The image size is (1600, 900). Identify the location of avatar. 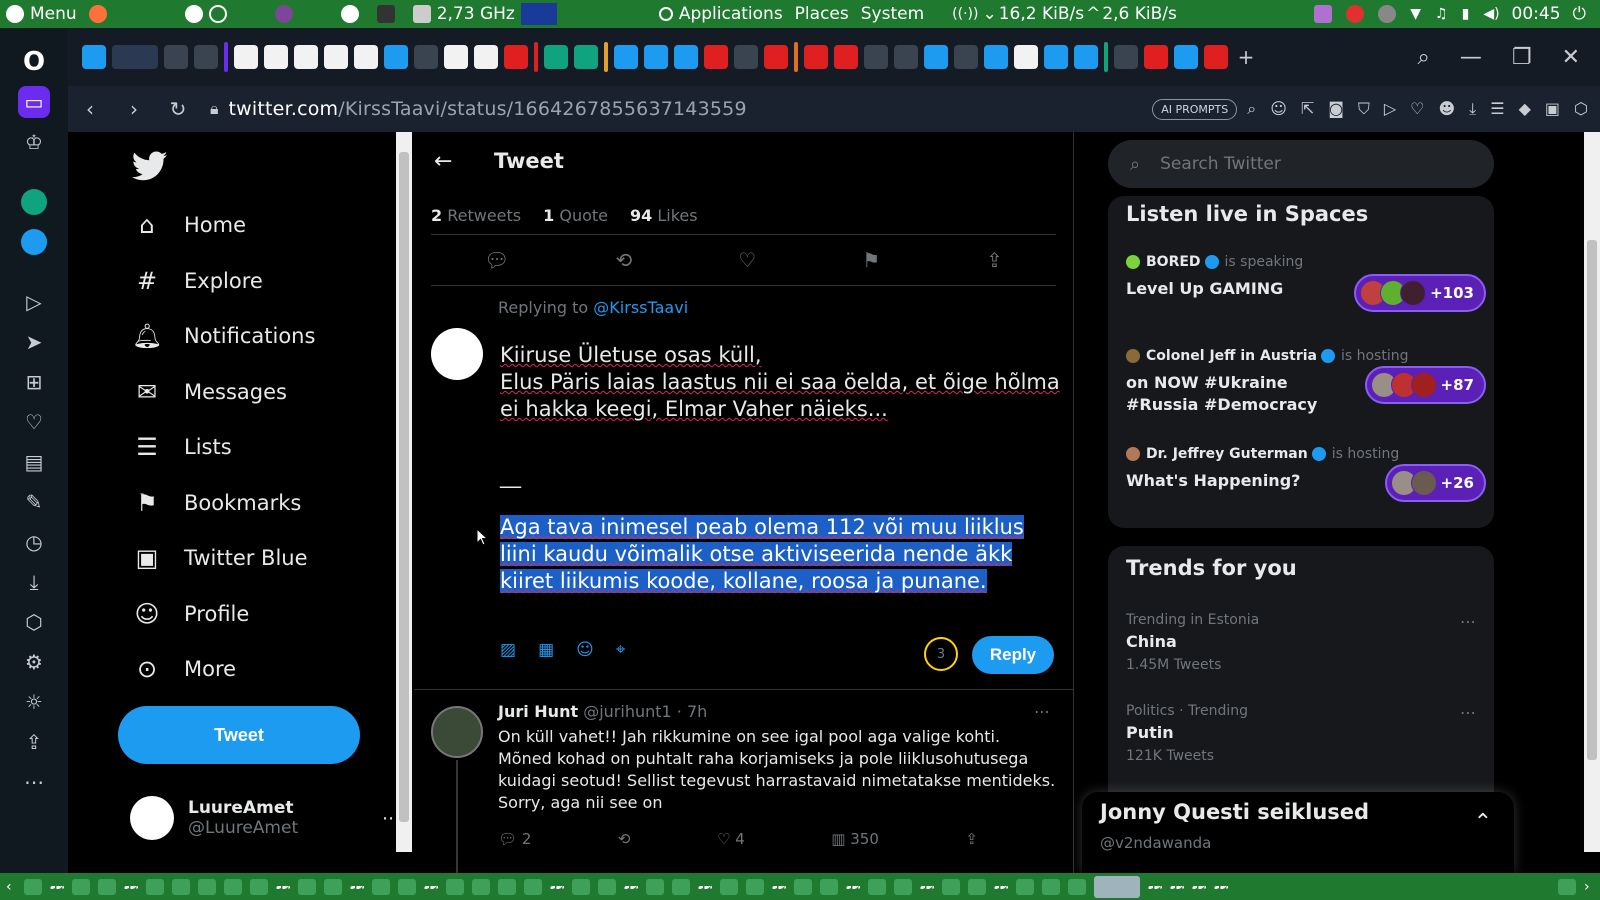
(457, 732).